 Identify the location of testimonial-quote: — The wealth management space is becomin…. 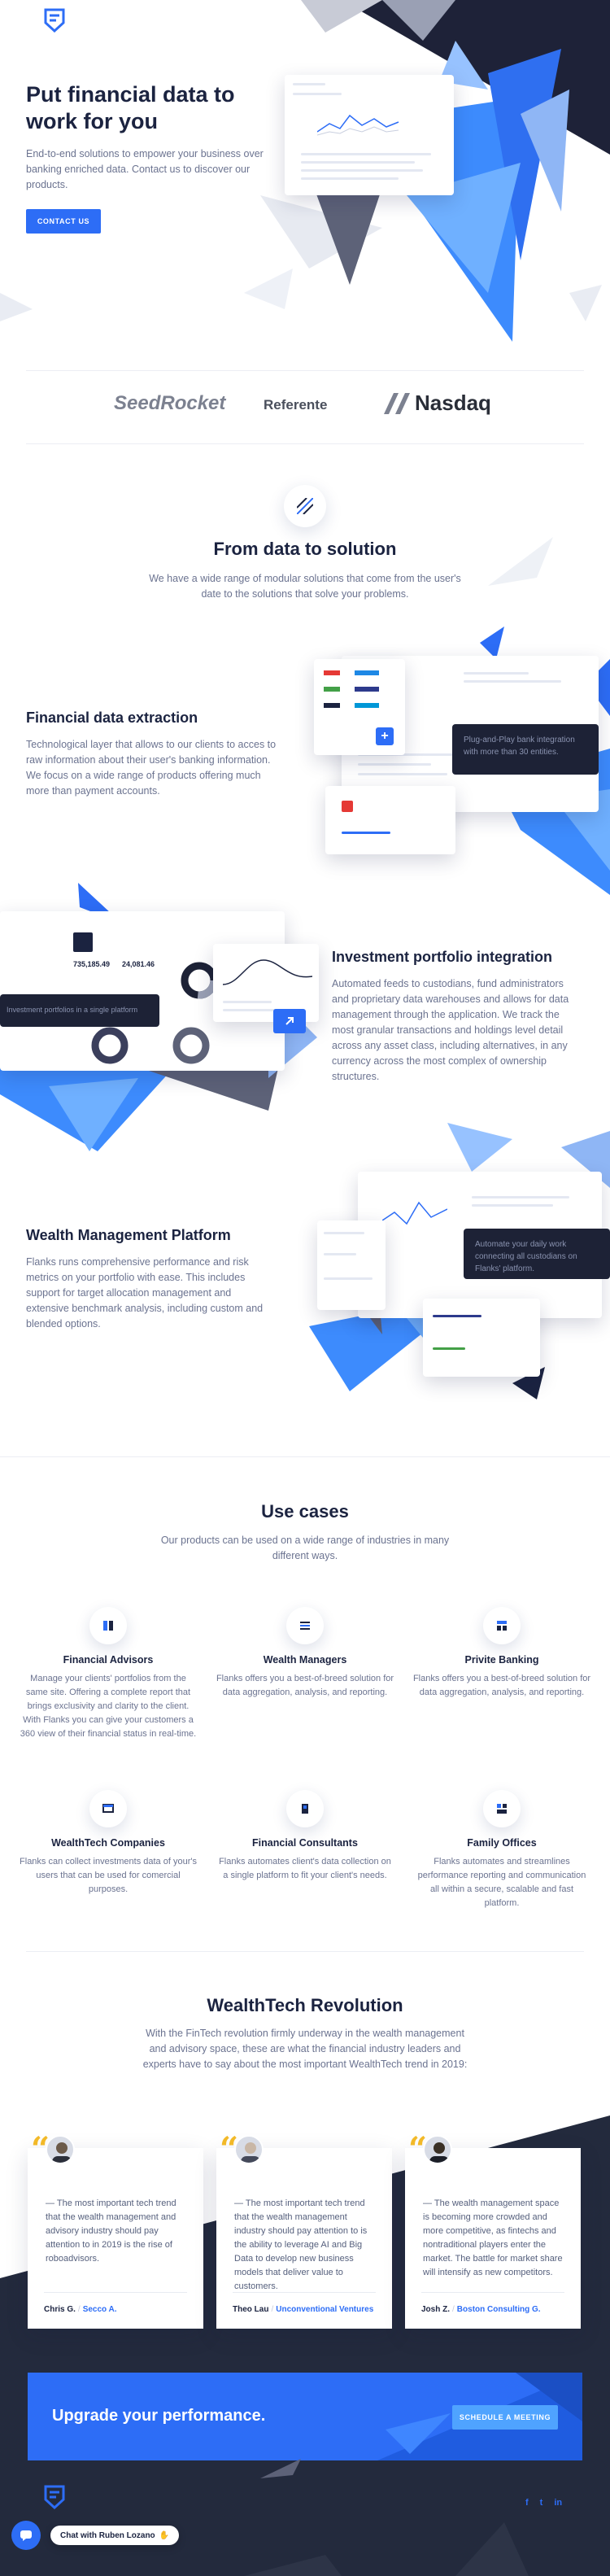
(493, 2237).